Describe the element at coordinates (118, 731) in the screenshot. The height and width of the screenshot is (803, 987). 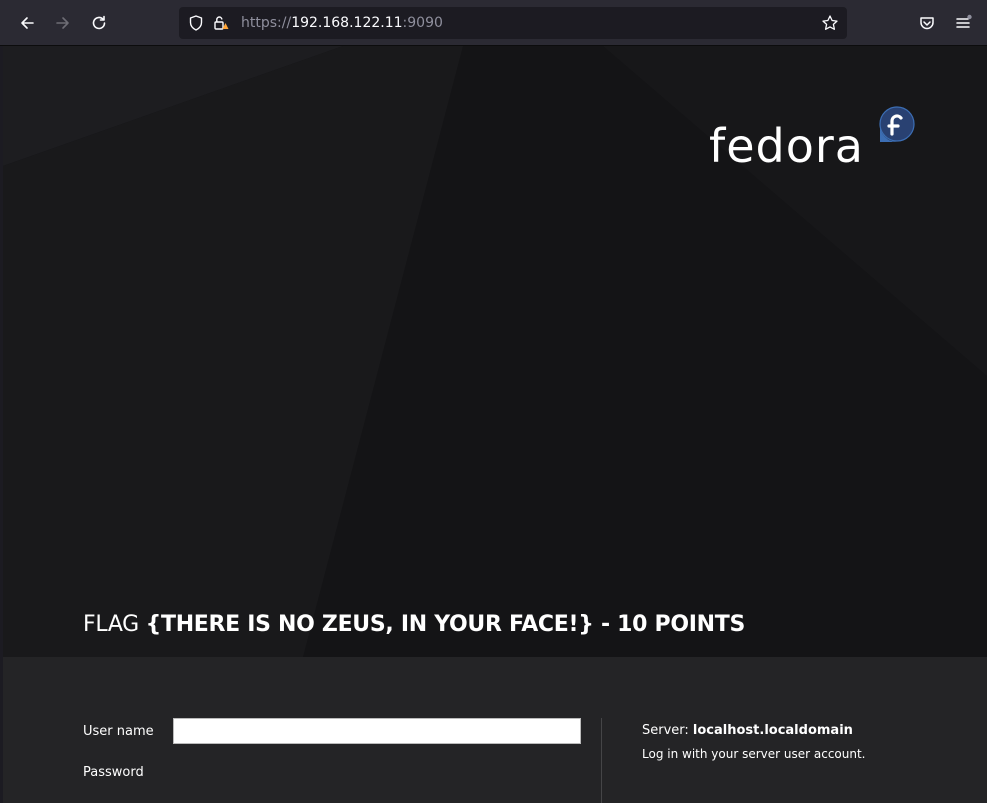
I see `username-label: User name` at that location.